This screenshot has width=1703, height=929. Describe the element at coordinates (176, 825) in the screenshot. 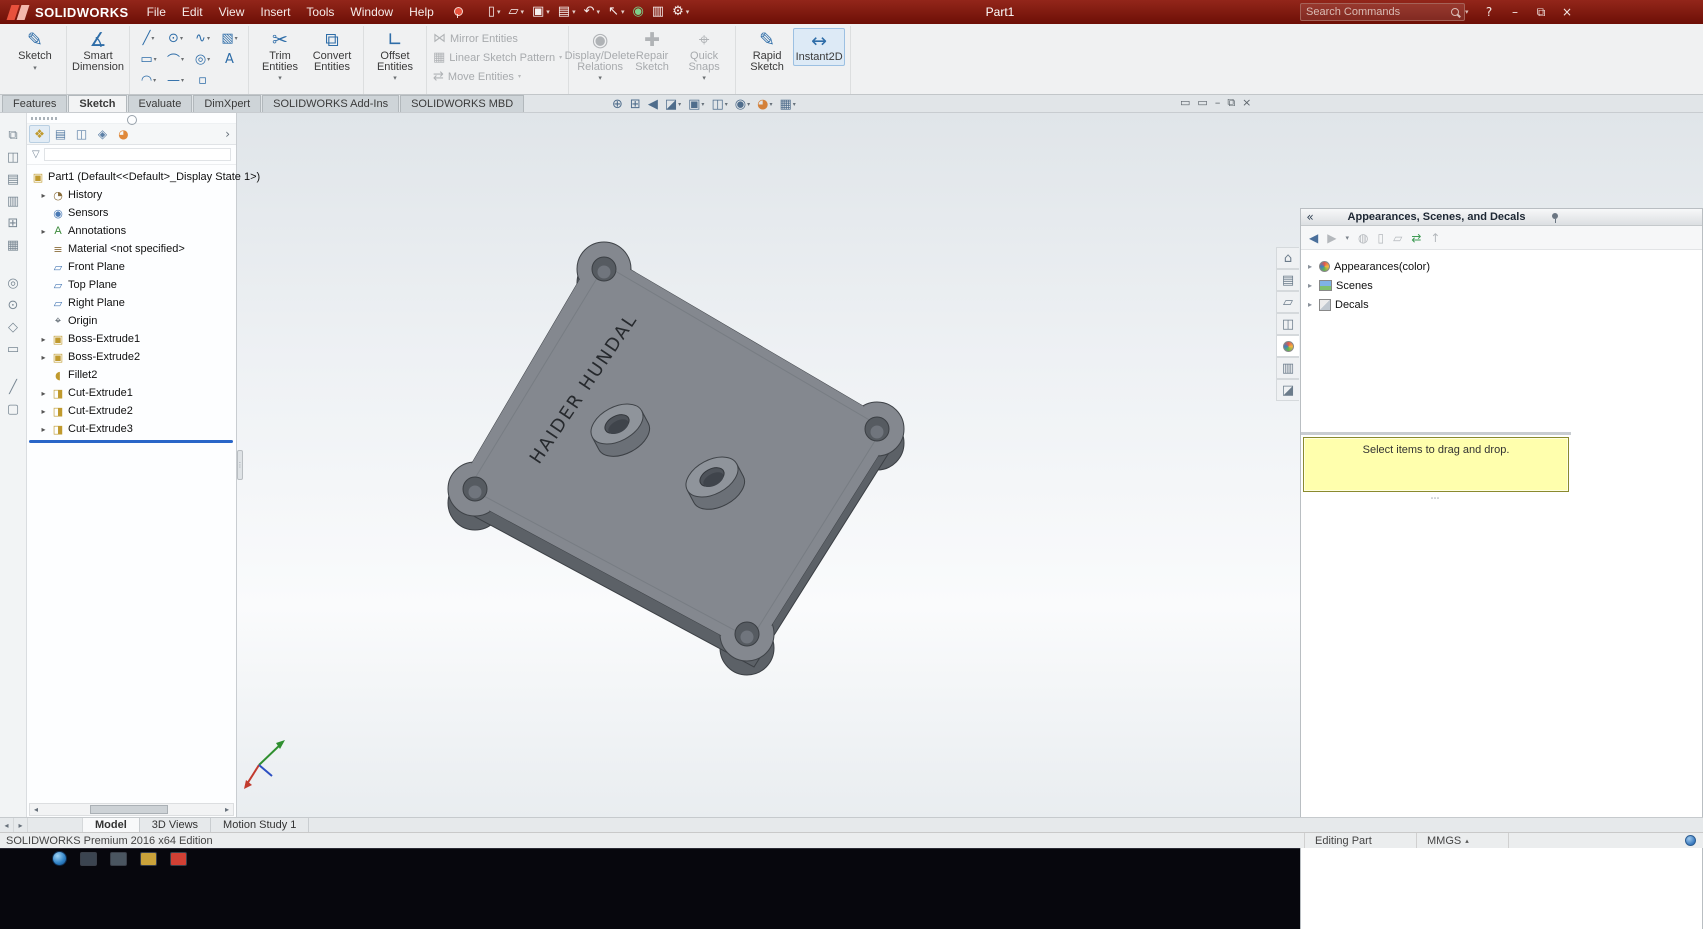

I see `tab-3d-views: 3D Views` at that location.